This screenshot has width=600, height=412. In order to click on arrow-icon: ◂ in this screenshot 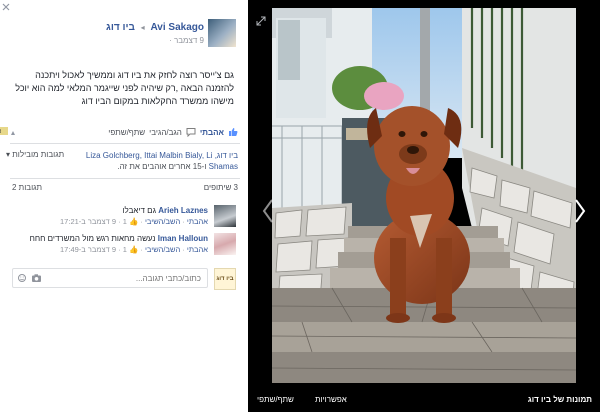, I will do `click(142, 27)`.